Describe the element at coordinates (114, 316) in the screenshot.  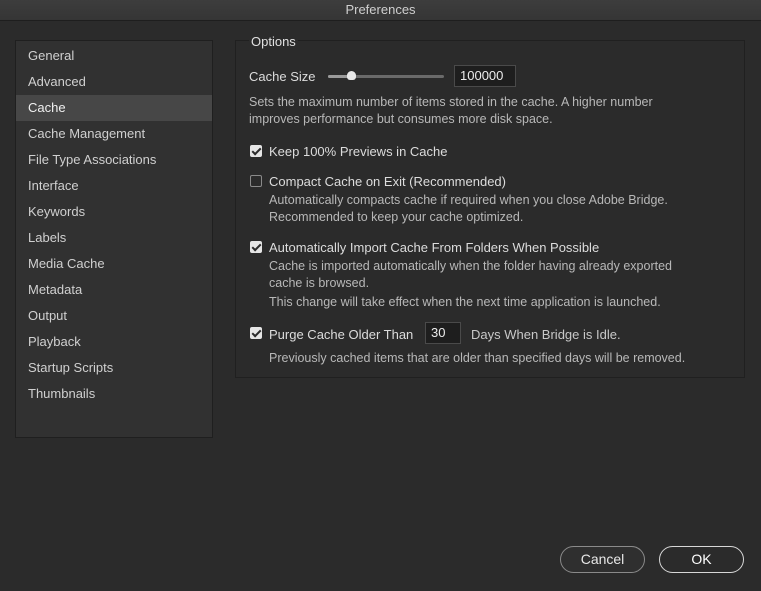
I see `sidebar-item-output: Output` at that location.